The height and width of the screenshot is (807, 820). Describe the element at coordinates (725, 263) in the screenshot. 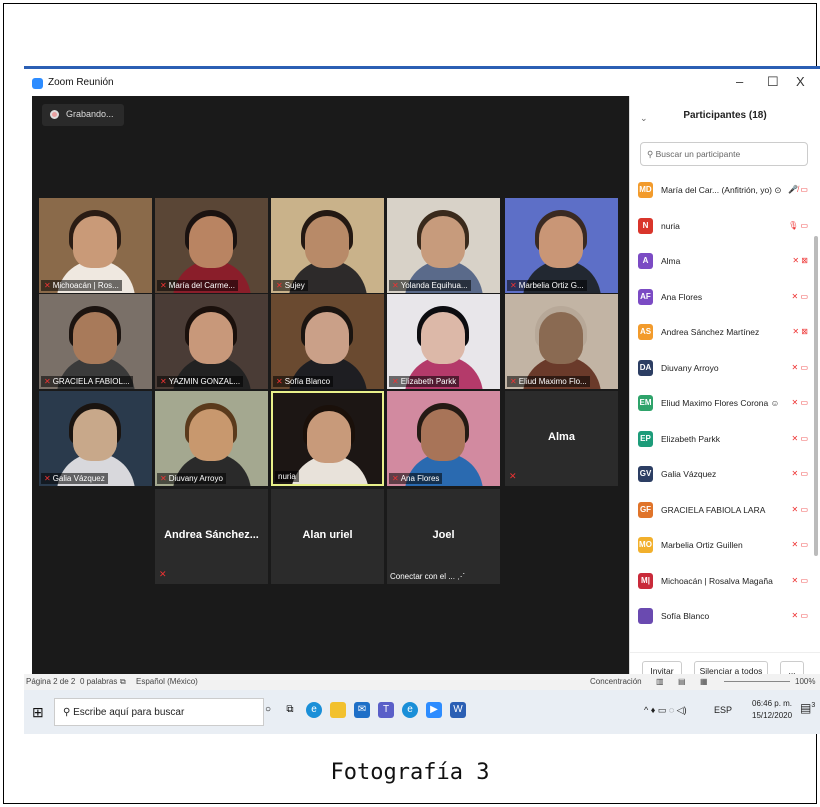

I see `participant-row: A Alma ✕ ⊠` at that location.